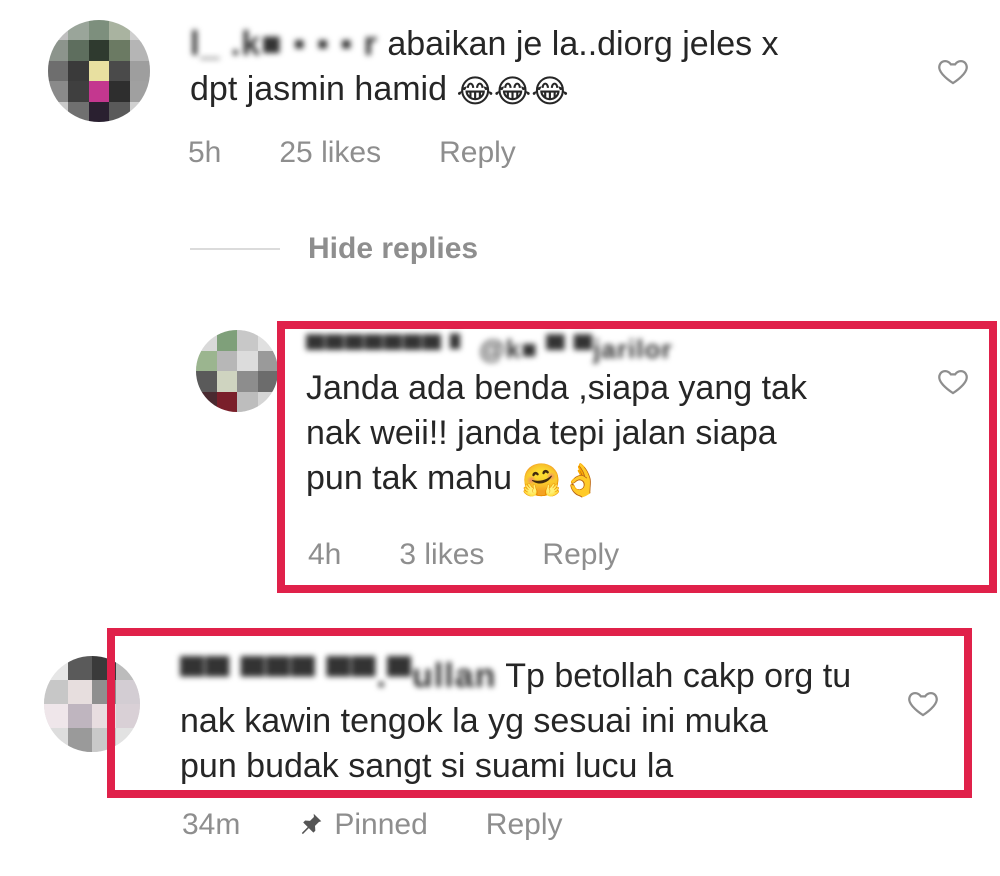 Image resolution: width=1000 pixels, height=876 pixels. What do you see at coordinates (441, 555) in the screenshot?
I see `comment-2-likes: 3 likes` at bounding box center [441, 555].